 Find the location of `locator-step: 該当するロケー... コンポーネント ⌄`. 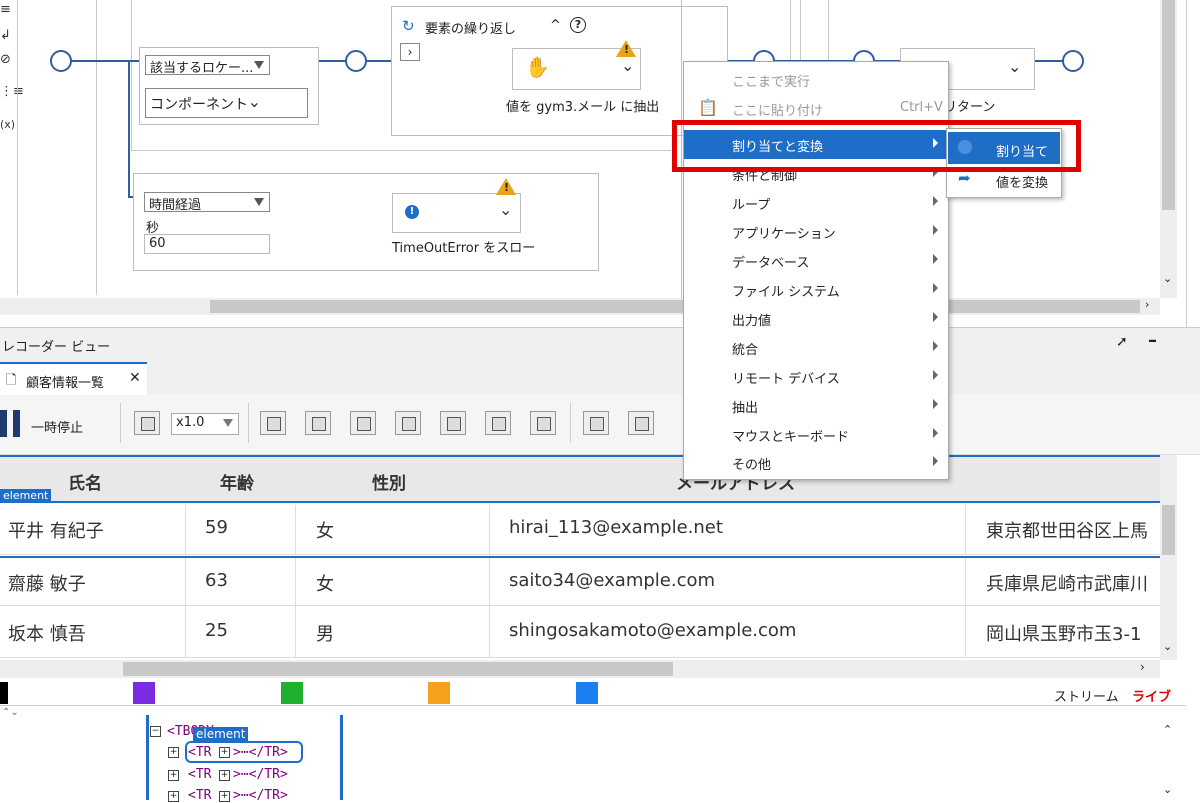

locator-step: 該当するロケー... コンポーネント ⌄ is located at coordinates (229, 86).